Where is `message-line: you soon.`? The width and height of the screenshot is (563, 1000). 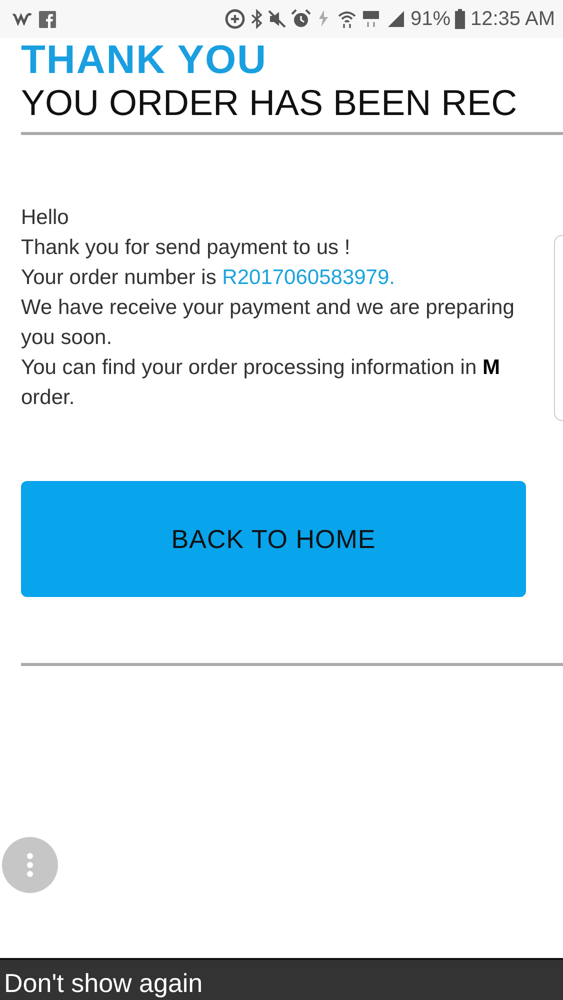 message-line: you soon. is located at coordinates (67, 338).